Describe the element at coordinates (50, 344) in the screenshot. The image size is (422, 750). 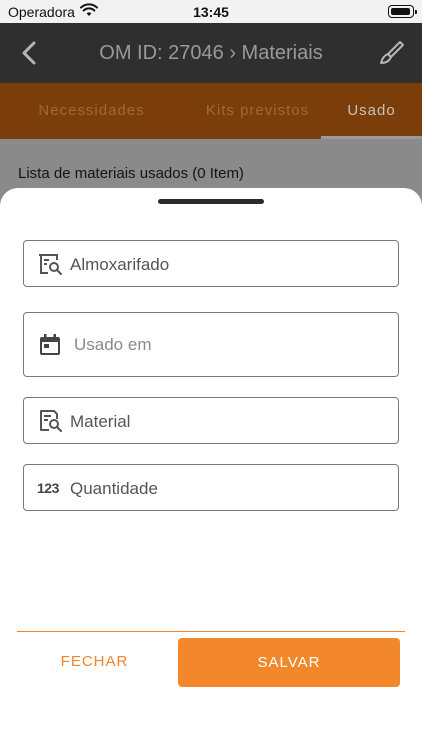
I see `calendar-icon` at that location.